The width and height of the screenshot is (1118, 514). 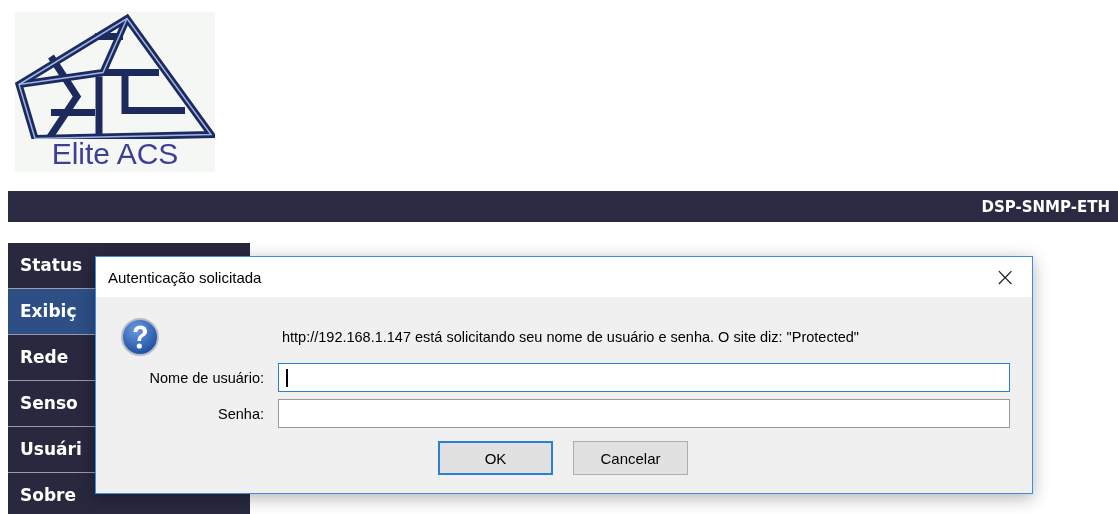 What do you see at coordinates (1045, 206) in the screenshot?
I see `device-name: DSP-SNMP-ETH` at bounding box center [1045, 206].